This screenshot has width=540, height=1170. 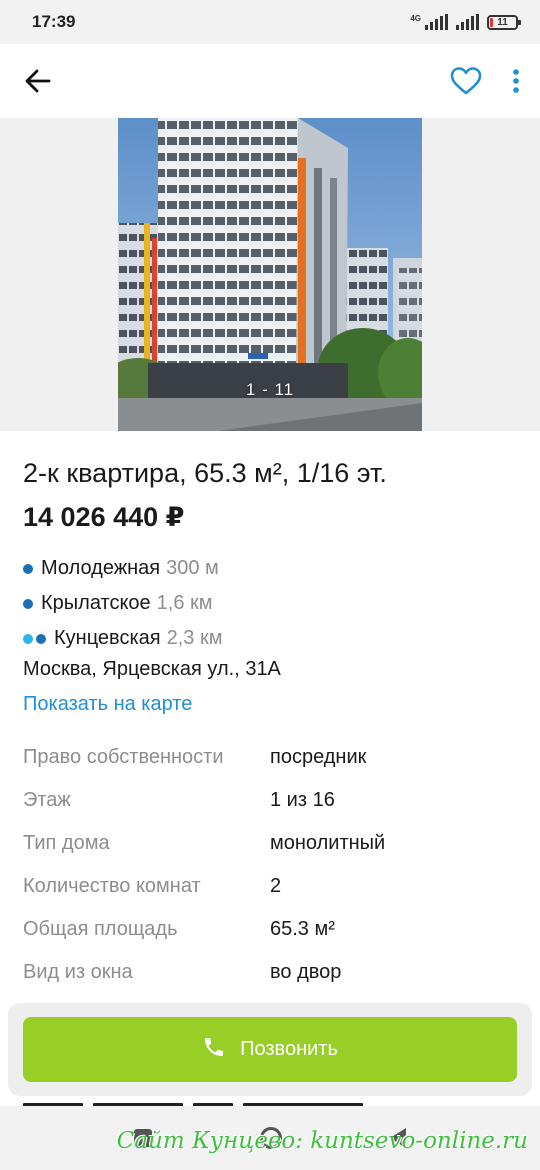 I want to click on param-value: 65.3 м², so click(x=302, y=929).